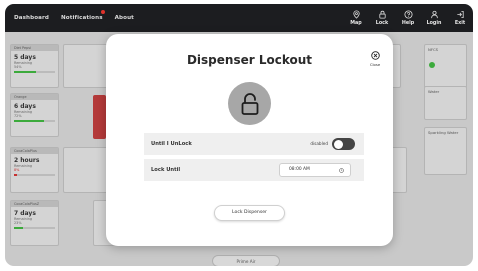 The image size is (478, 271). Describe the element at coordinates (375, 64) in the screenshot. I see `close-label: Close` at that location.